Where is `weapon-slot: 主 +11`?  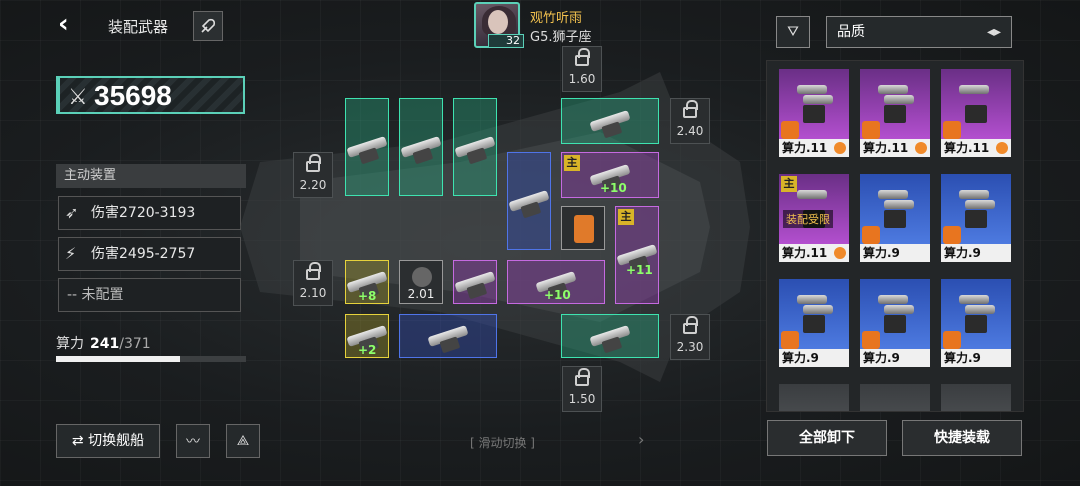 weapon-slot: 主 +11 is located at coordinates (637, 255).